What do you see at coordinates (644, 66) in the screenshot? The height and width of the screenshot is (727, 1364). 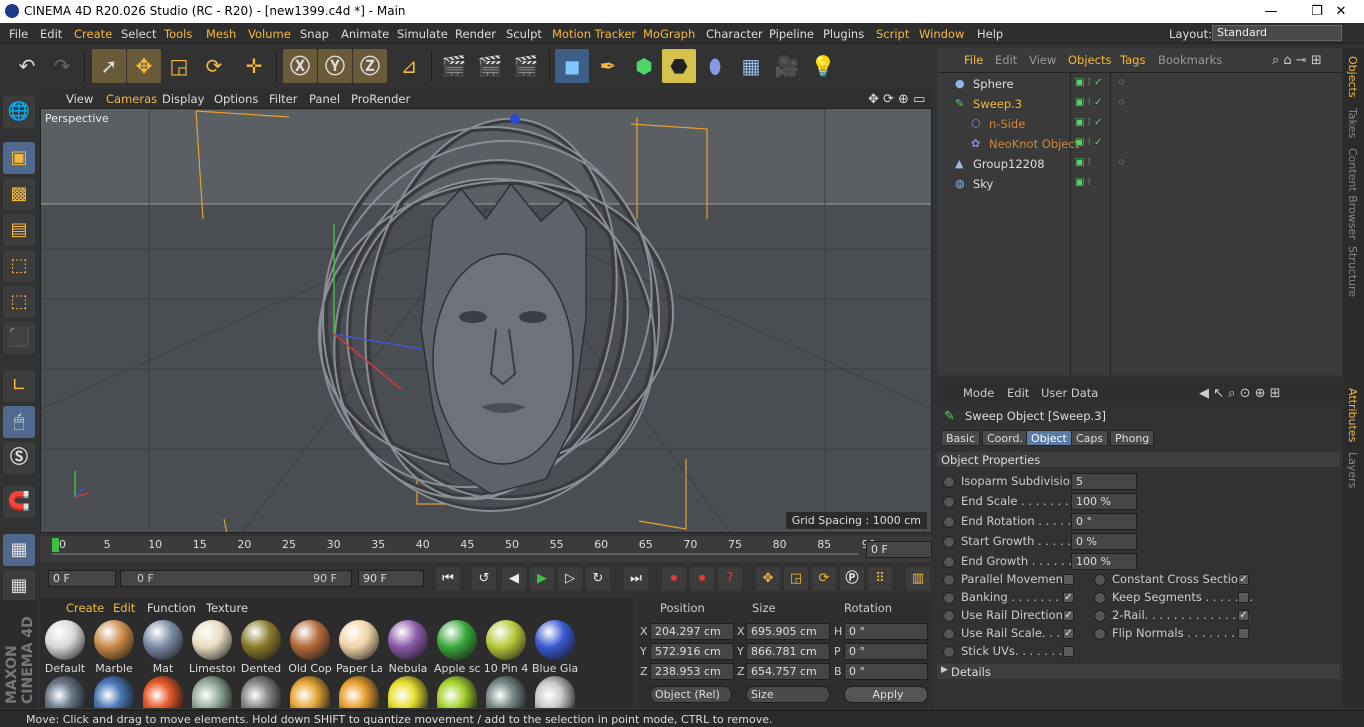 I see `subdivision-surface-icon: ⬢` at bounding box center [644, 66].